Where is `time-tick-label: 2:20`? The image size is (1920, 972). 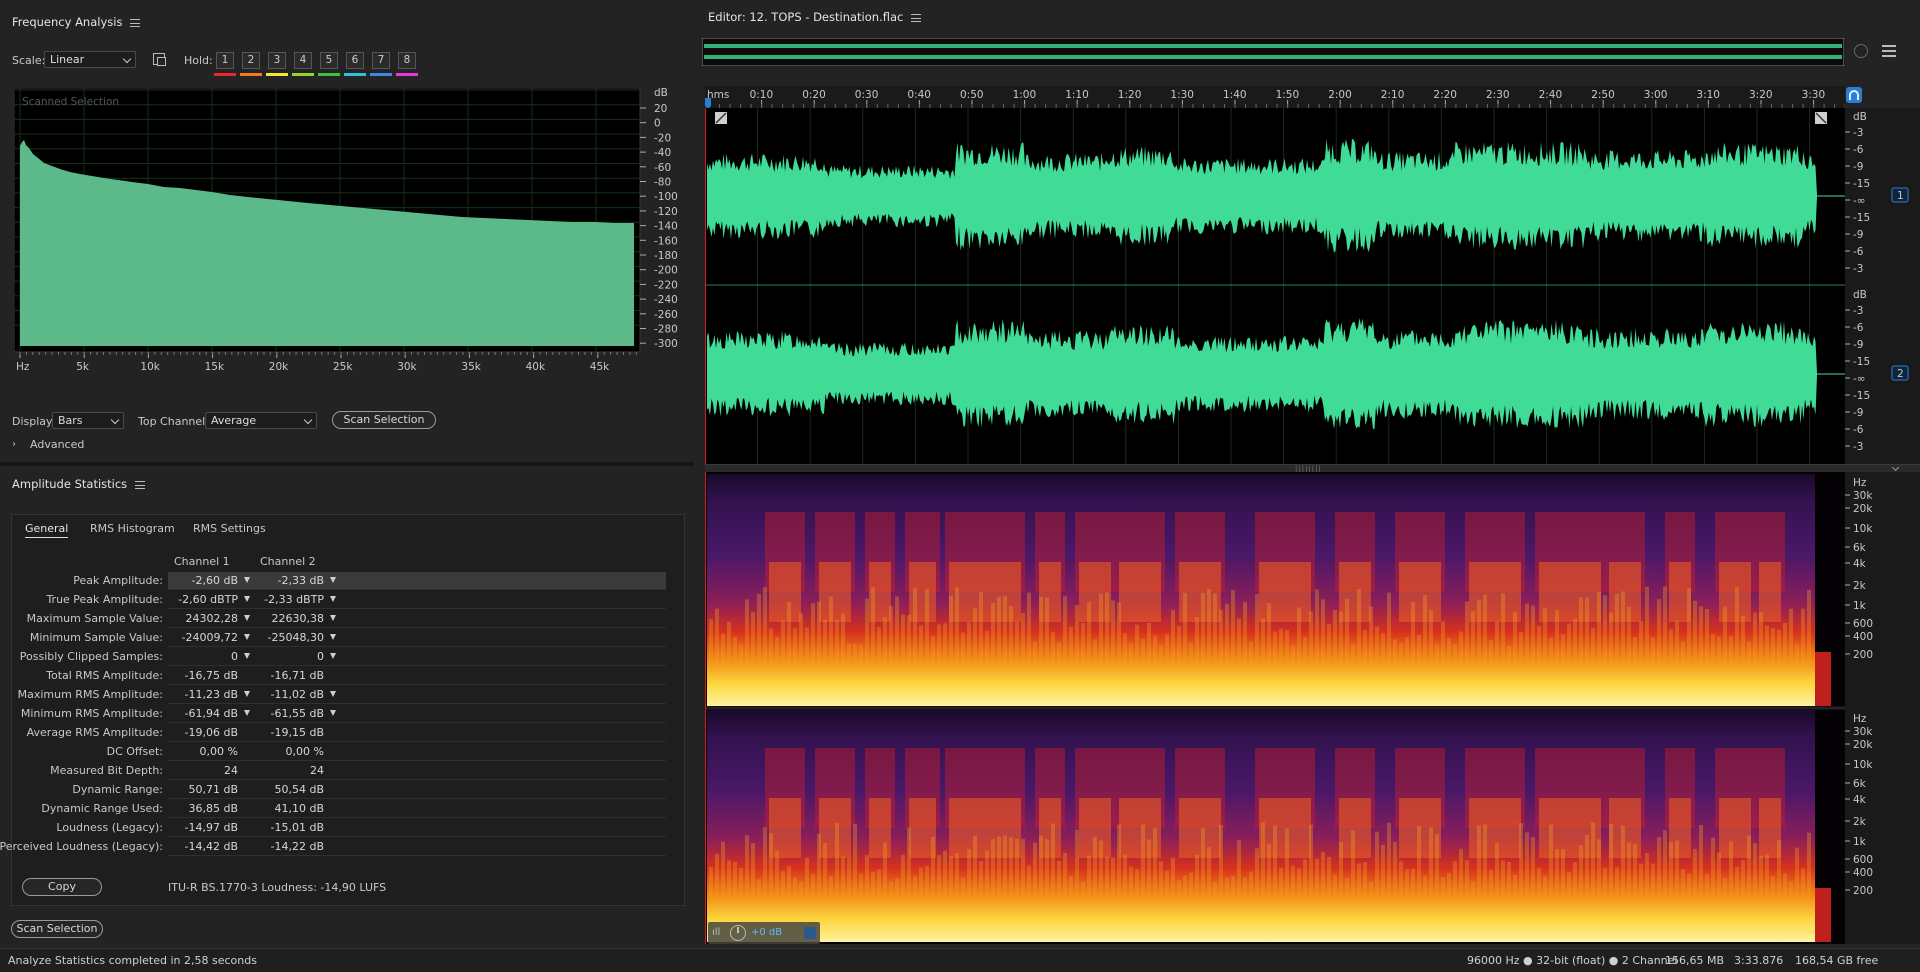
time-tick-label: 2:20 is located at coordinates (1445, 95).